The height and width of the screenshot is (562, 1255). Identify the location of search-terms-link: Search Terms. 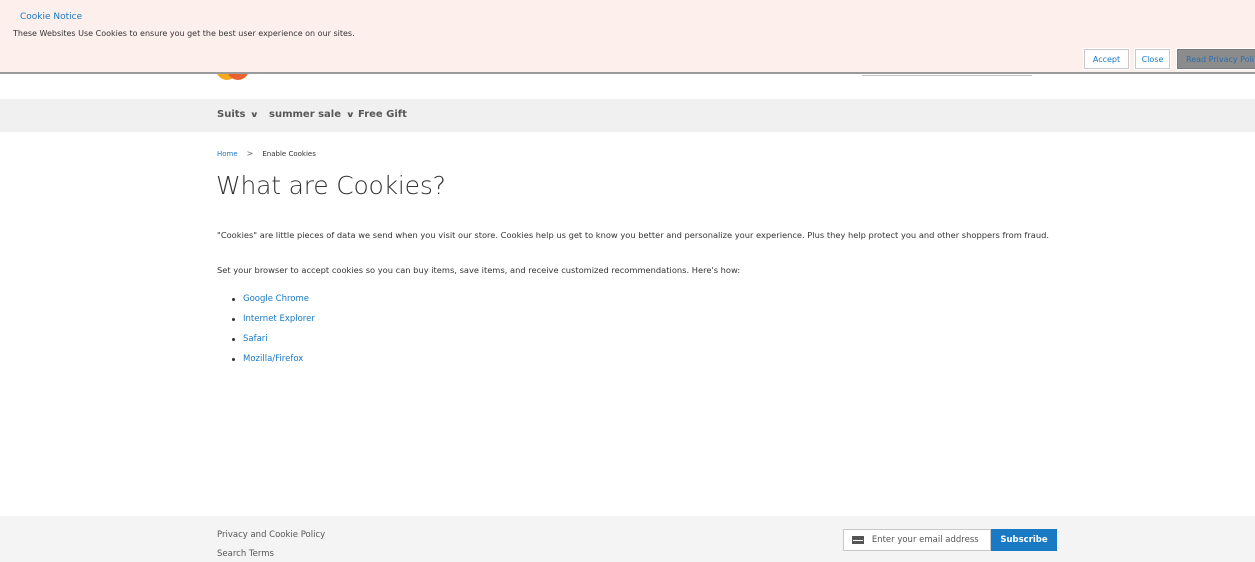
(245, 554).